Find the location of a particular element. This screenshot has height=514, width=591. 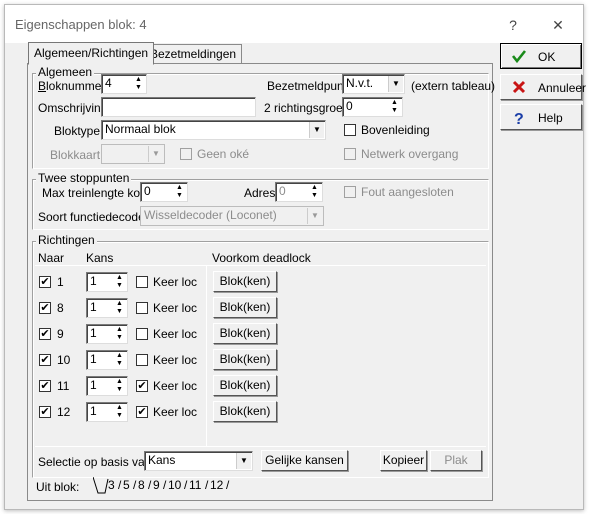

geen-oke-checkbox is located at coordinates (186, 154).